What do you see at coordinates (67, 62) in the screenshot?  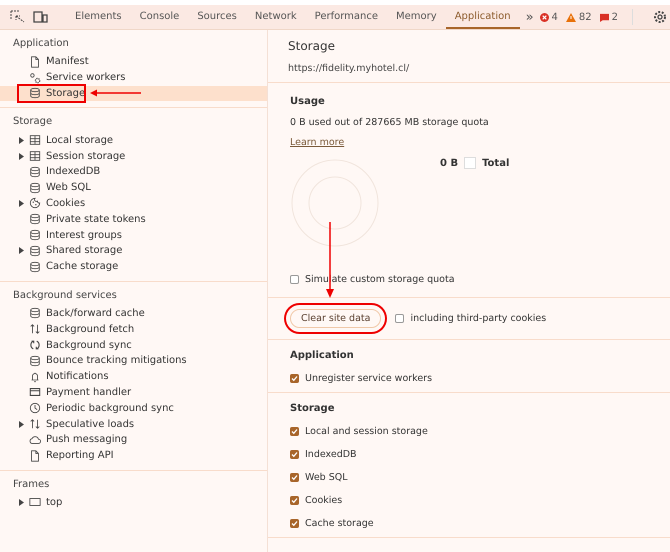 I see `item-label: Manifest` at bounding box center [67, 62].